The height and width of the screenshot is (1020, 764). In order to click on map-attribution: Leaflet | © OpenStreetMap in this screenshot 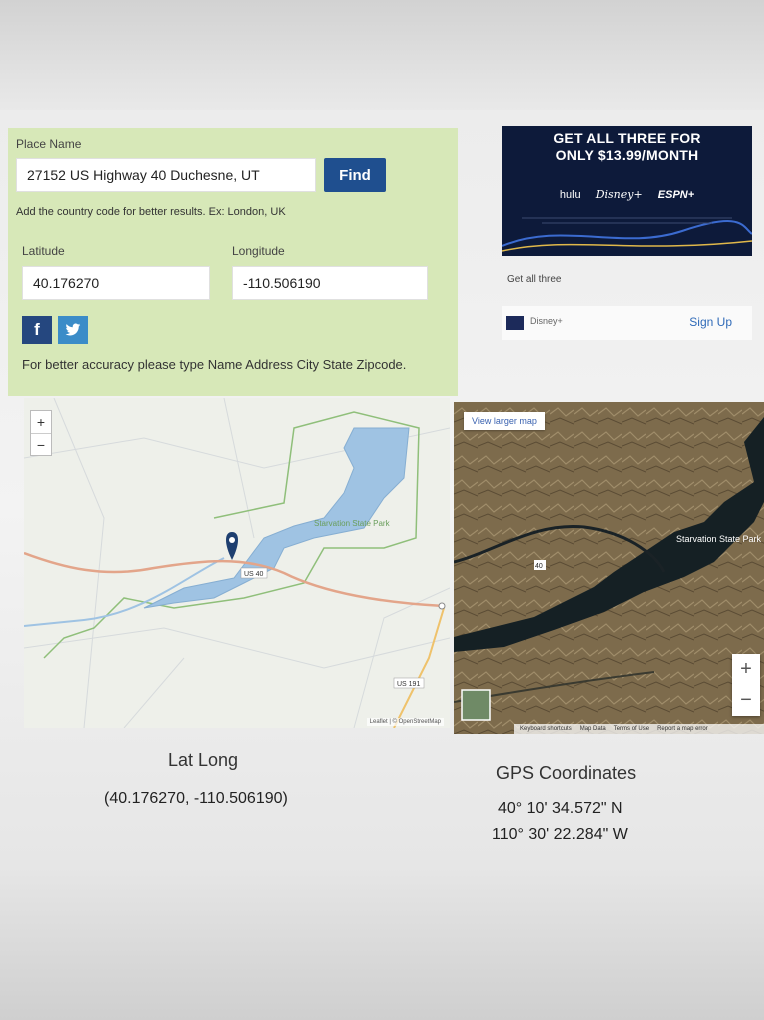, I will do `click(405, 722)`.